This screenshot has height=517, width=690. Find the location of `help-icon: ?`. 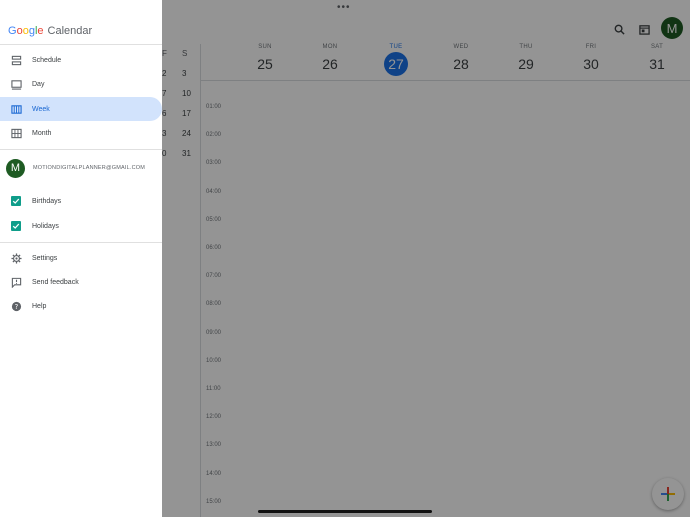

help-icon: ? is located at coordinates (16, 306).